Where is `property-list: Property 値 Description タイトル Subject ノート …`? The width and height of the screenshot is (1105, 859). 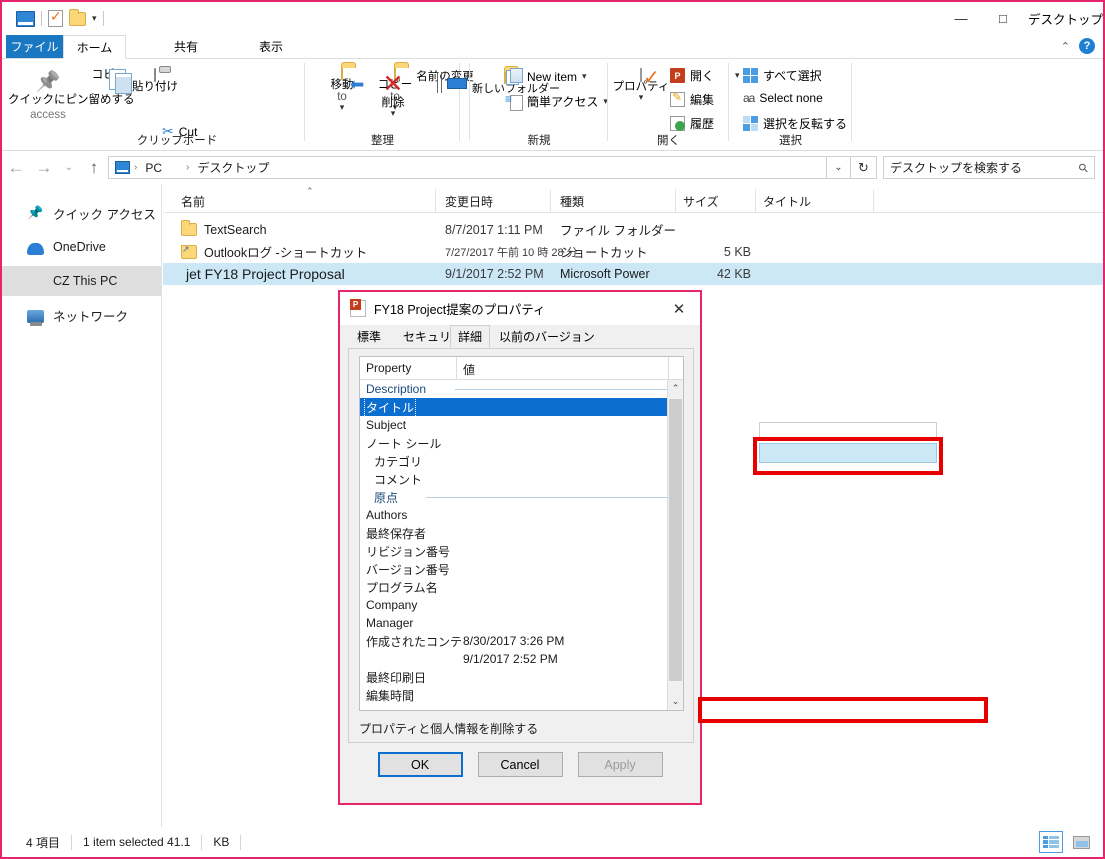
property-list: Property 値 Description タイトル Subject ノート … is located at coordinates (521, 533).